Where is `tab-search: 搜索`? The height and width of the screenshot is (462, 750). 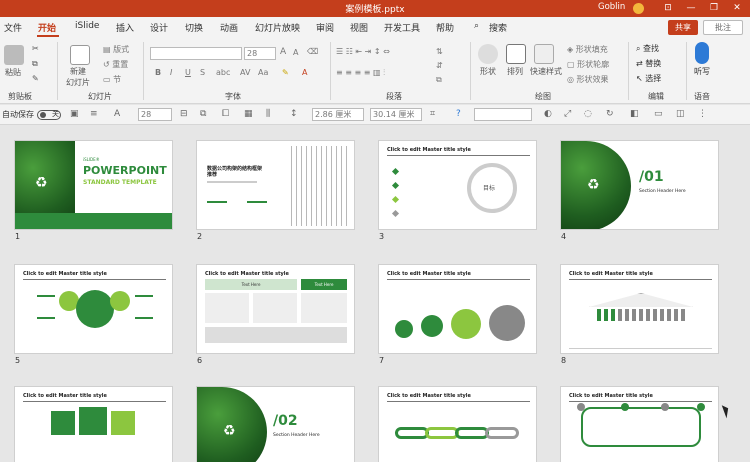 tab-search: 搜索 is located at coordinates (498, 27).